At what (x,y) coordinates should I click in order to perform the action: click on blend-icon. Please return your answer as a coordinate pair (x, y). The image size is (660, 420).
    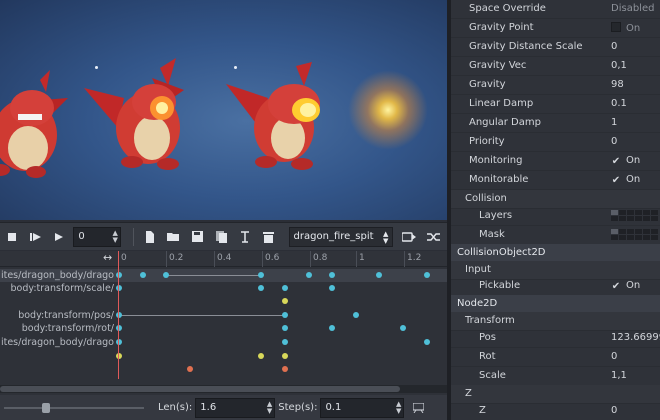
    Looking at the image, I should click on (433, 237).